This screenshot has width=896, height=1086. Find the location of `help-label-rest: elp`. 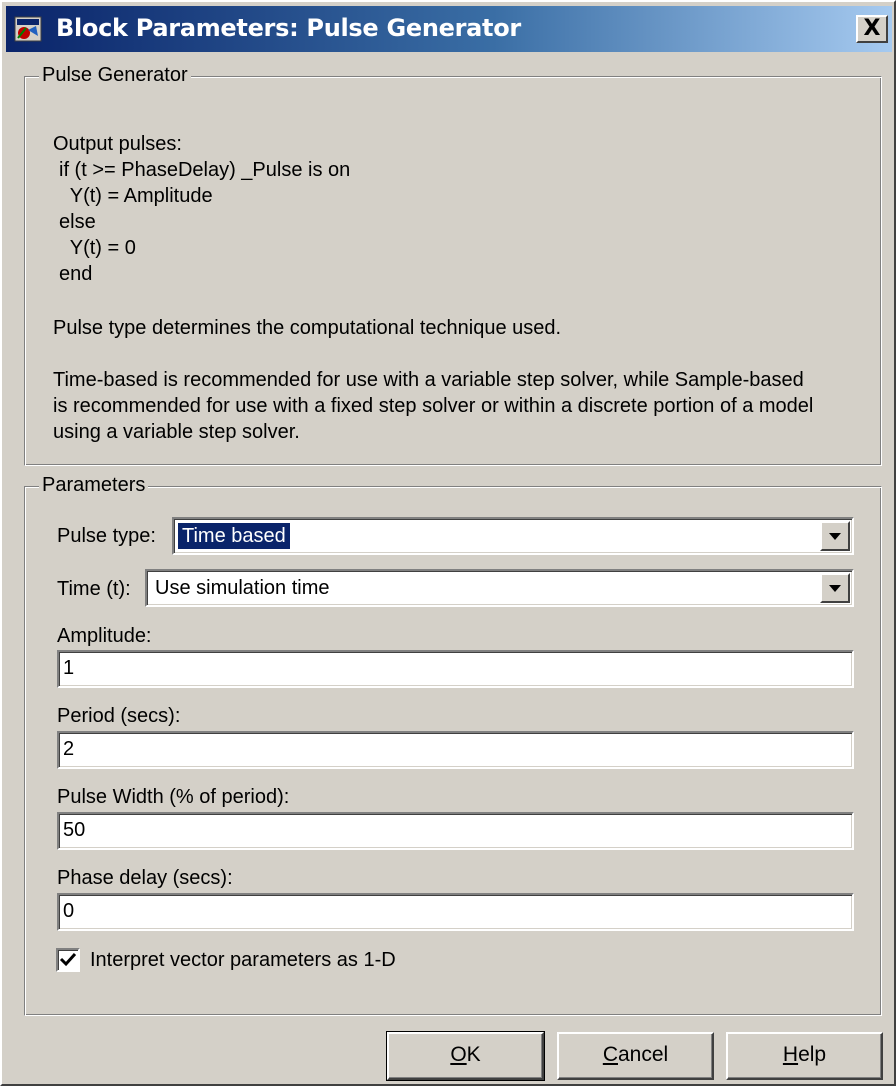

help-label-rest: elp is located at coordinates (812, 1054).